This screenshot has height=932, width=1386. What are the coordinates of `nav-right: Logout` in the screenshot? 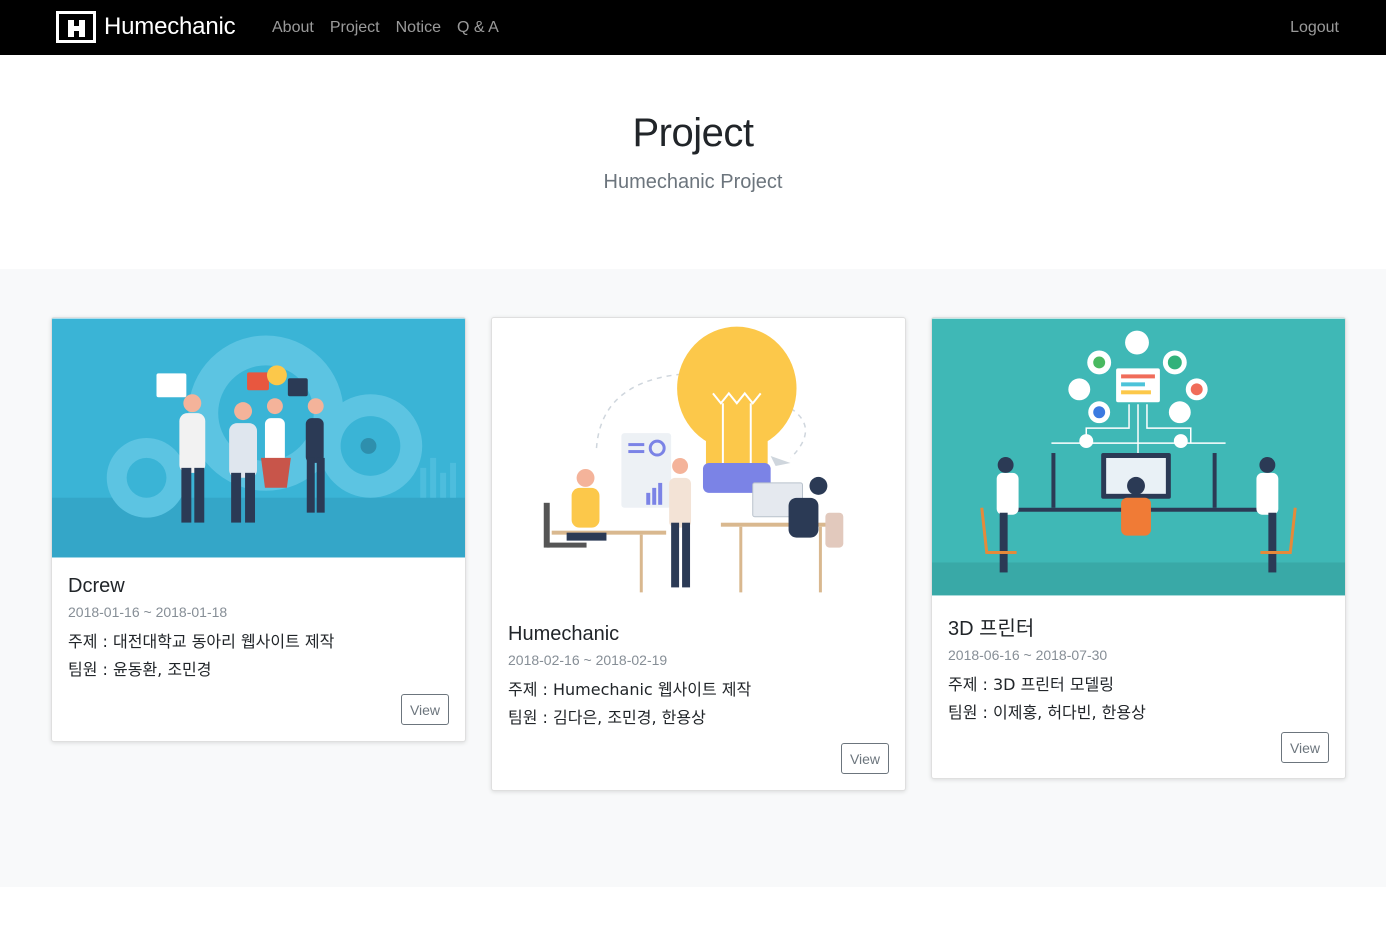 It's located at (1314, 27).